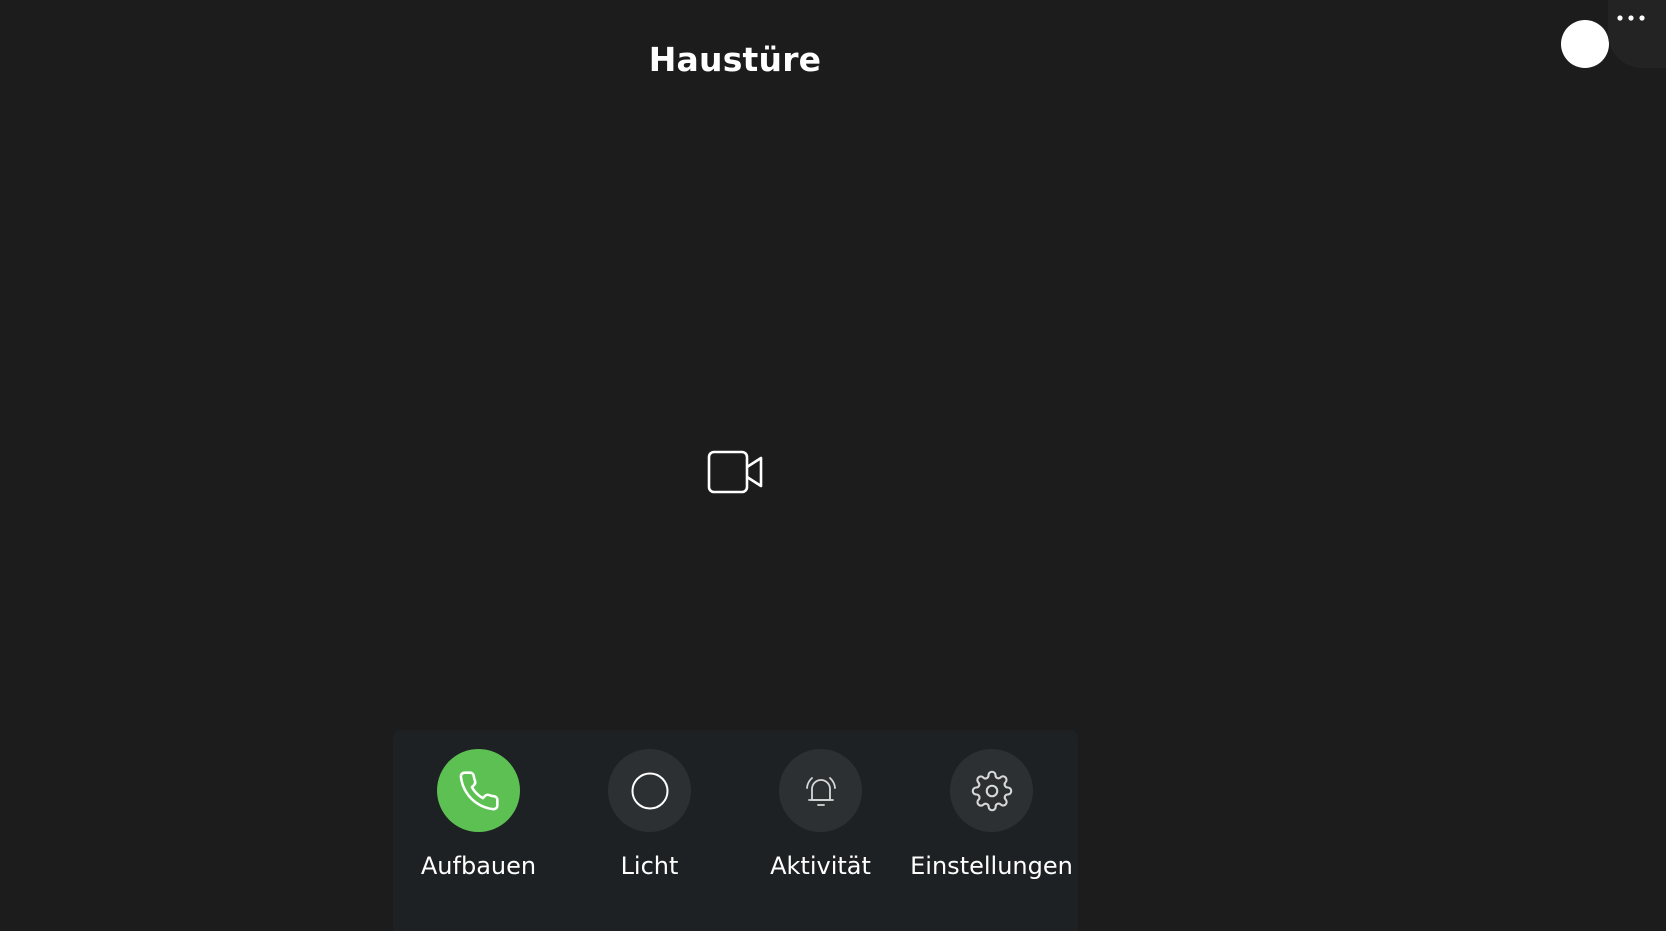  I want to click on control-panel: Aufbauen Licht Aktivität Einstellungen, so click(735, 830).